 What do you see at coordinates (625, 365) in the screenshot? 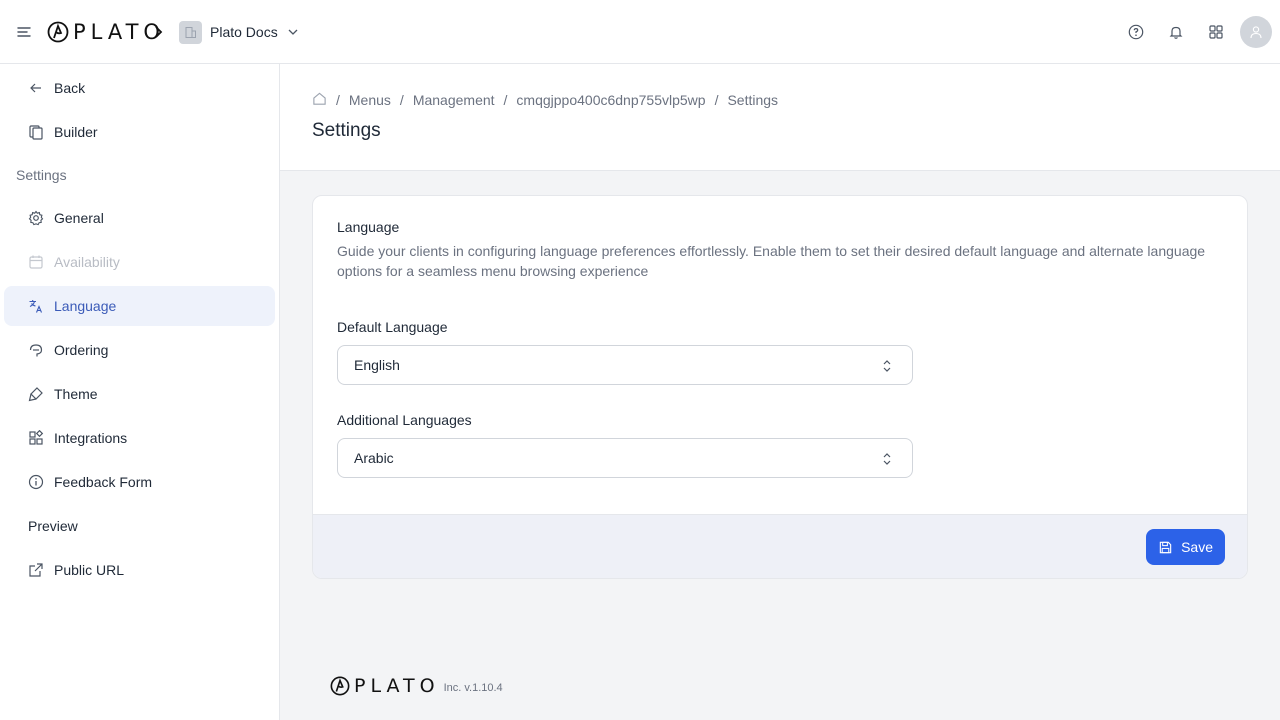
I see `default-language-select: English` at bounding box center [625, 365].